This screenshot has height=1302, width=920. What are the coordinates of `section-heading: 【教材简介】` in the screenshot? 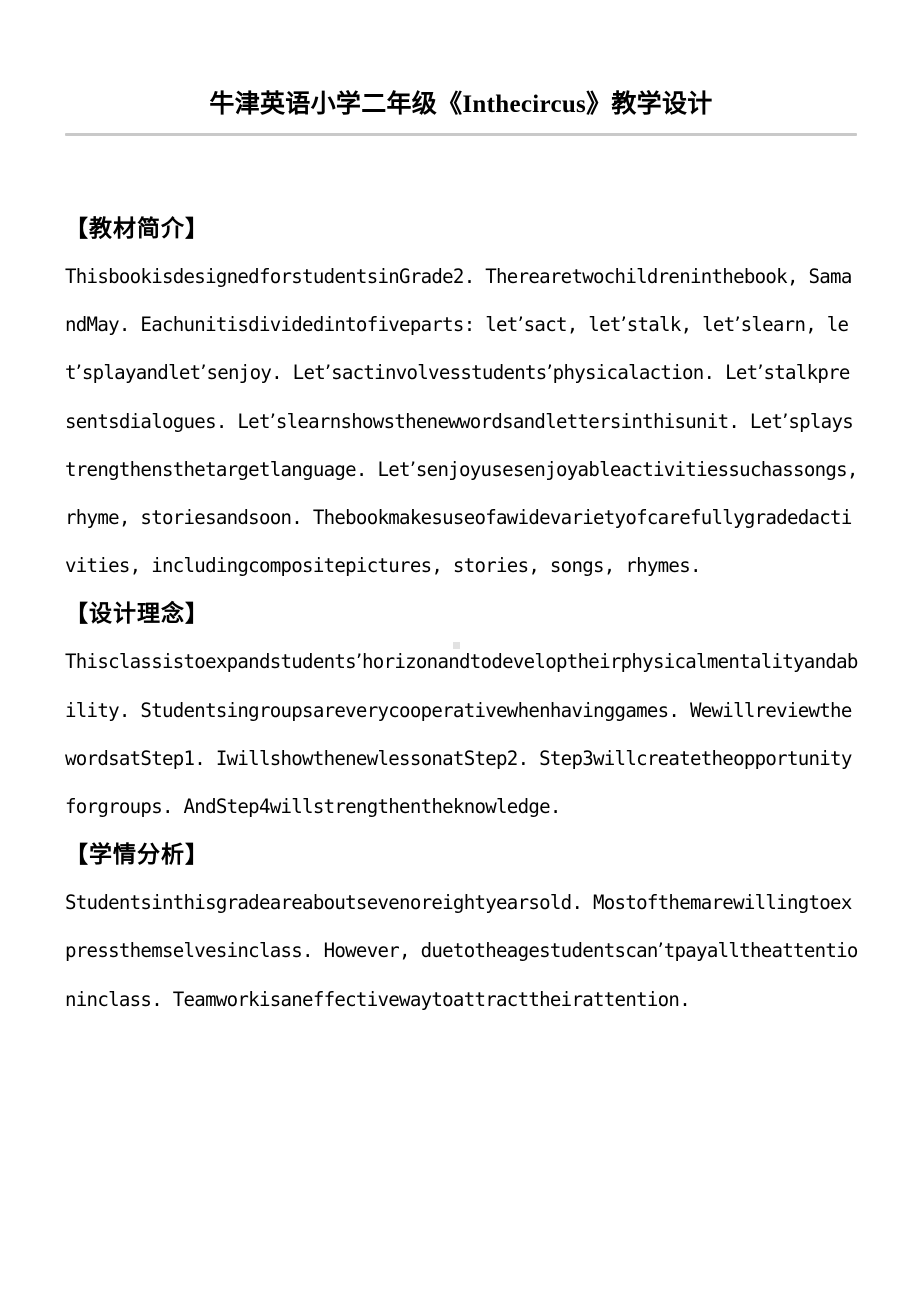 It's located at (137, 228).